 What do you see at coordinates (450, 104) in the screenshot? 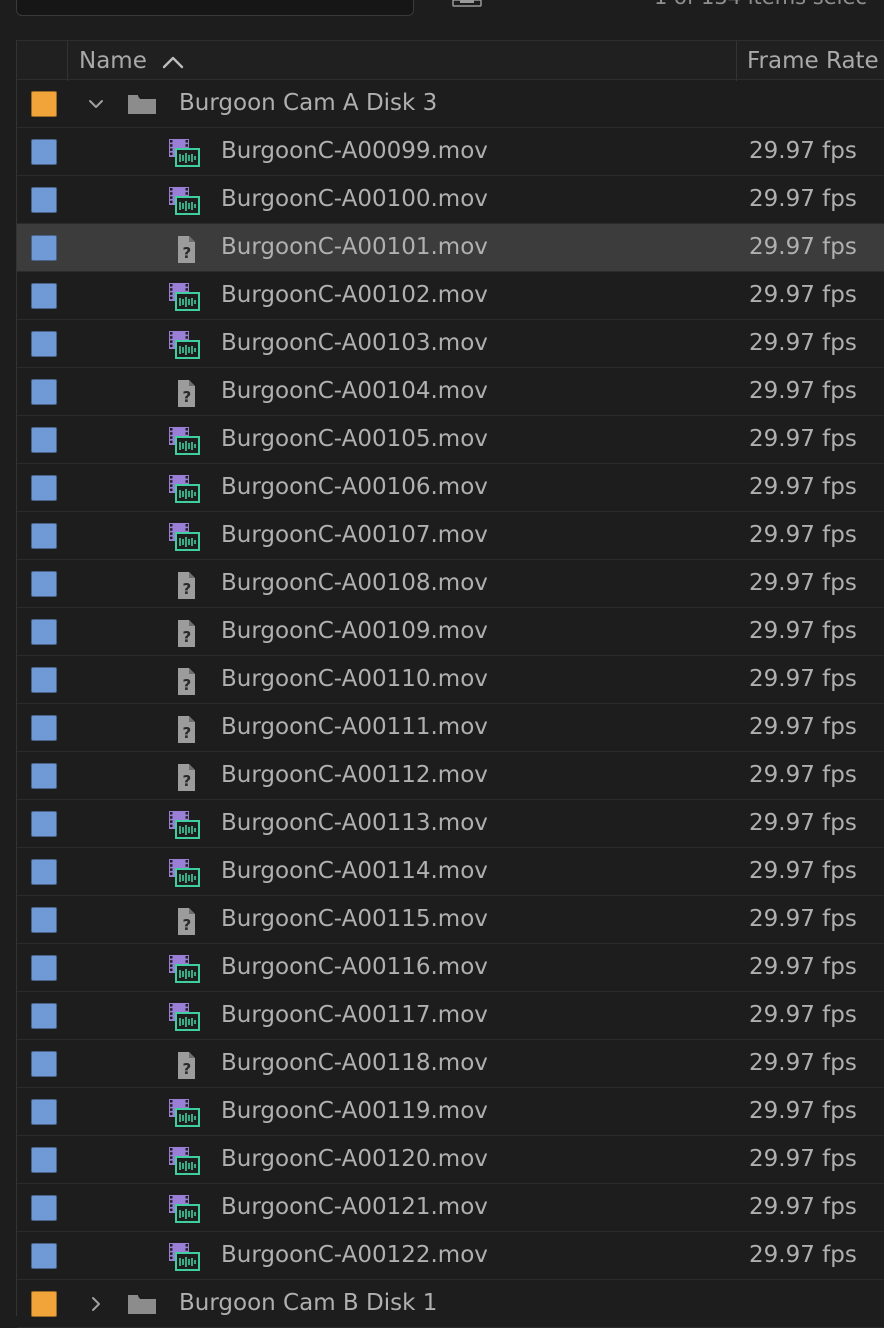
I see `bin-row: Burgoon Cam A Disk 3` at bounding box center [450, 104].